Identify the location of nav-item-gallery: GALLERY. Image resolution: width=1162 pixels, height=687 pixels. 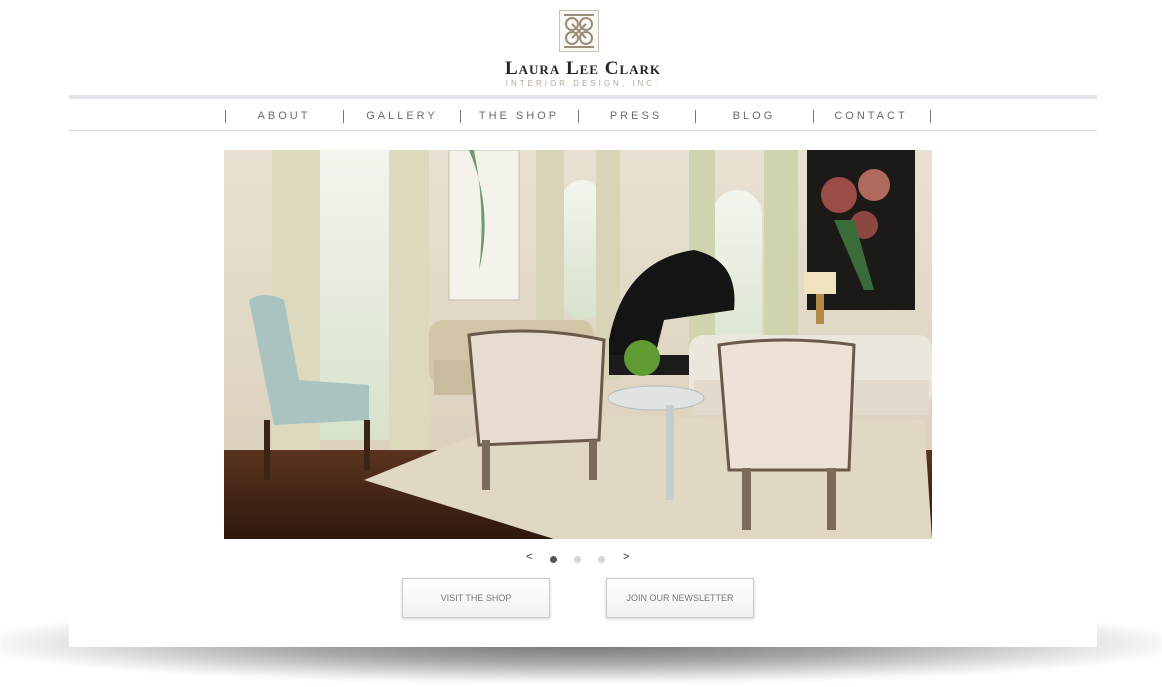
(402, 116).